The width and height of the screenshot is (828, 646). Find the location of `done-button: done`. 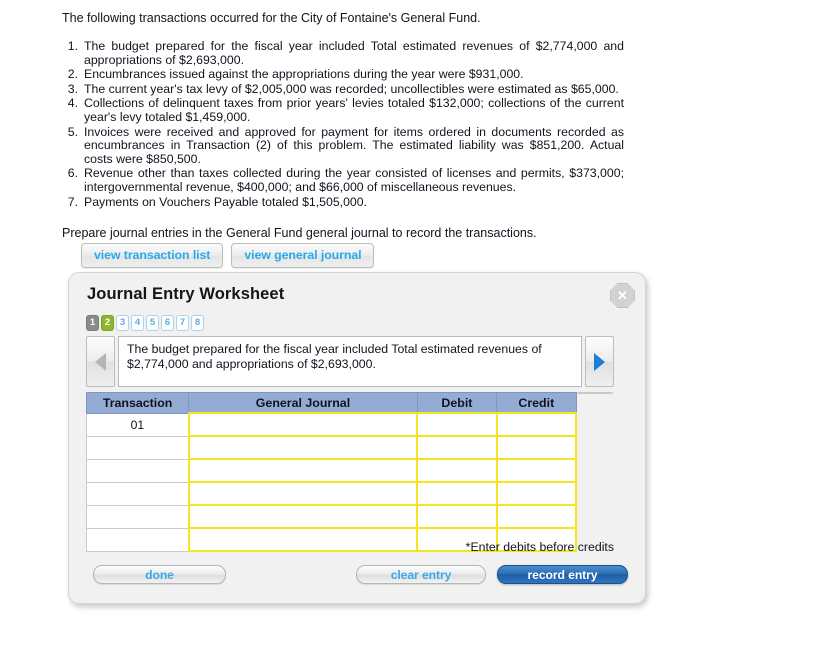

done-button: done is located at coordinates (159, 574).